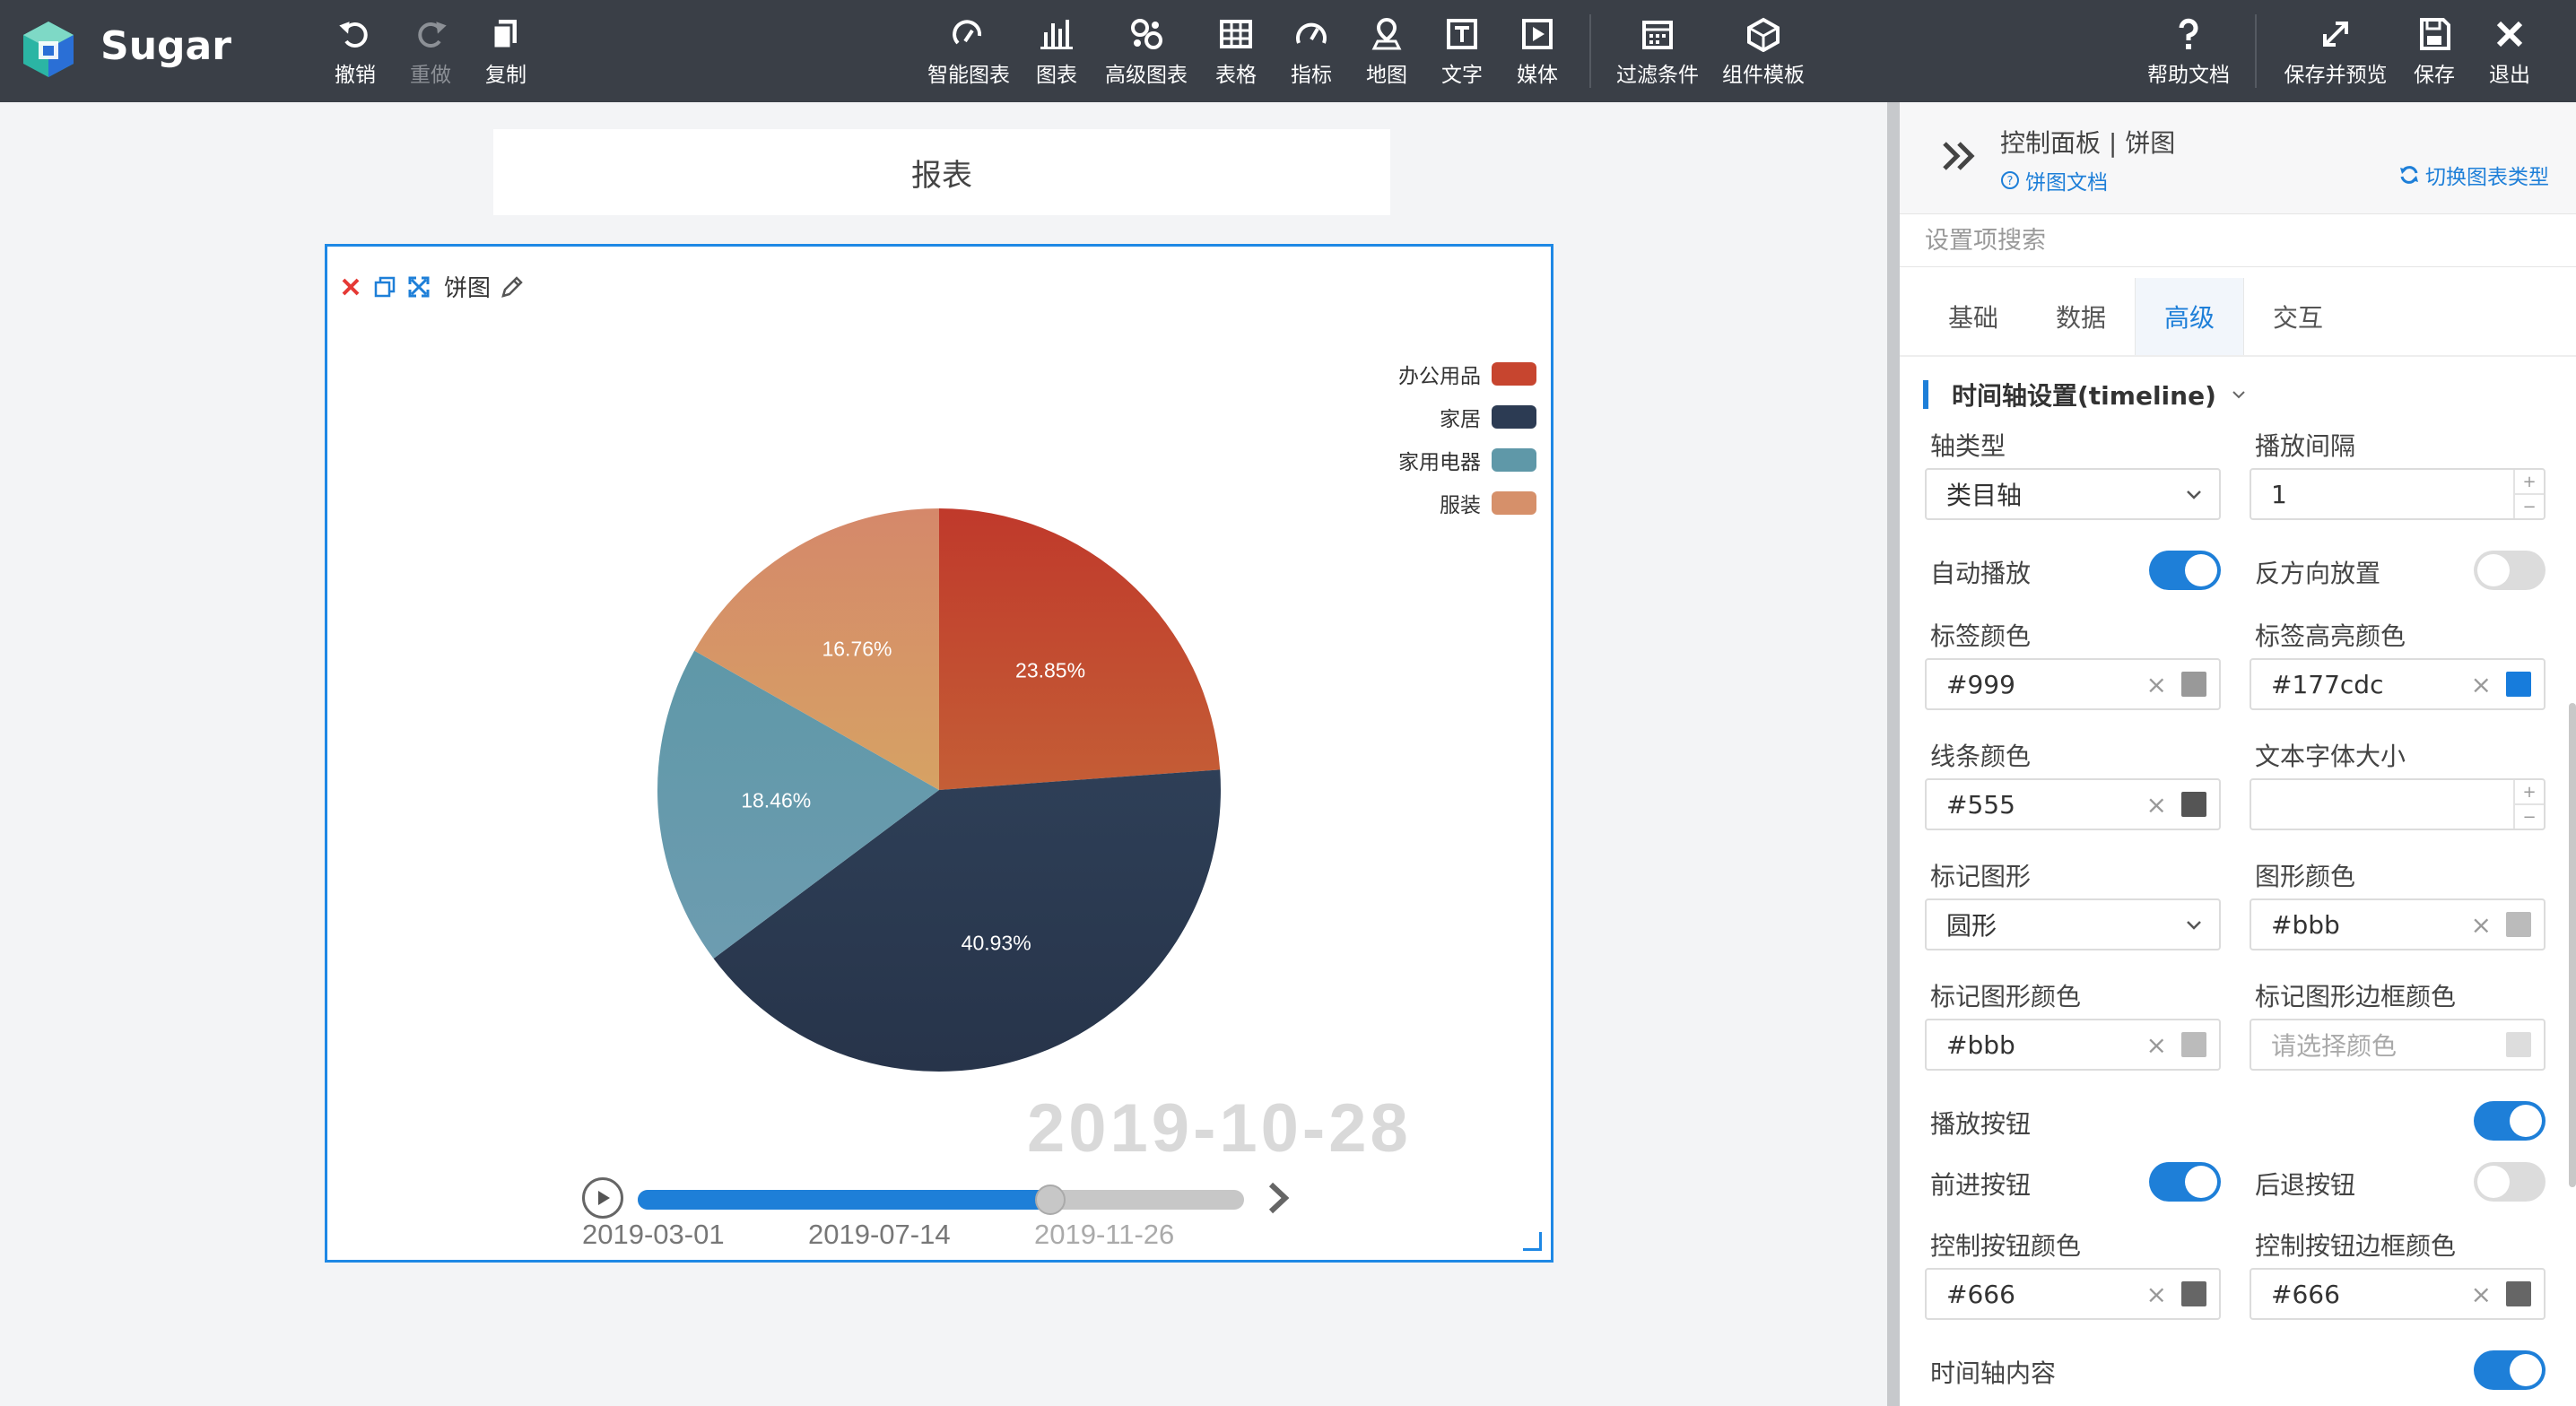 Image resolution: width=2576 pixels, height=1406 pixels. What do you see at coordinates (653, 1235) in the screenshot?
I see `timeline-tick-label: 2019-03-01` at bounding box center [653, 1235].